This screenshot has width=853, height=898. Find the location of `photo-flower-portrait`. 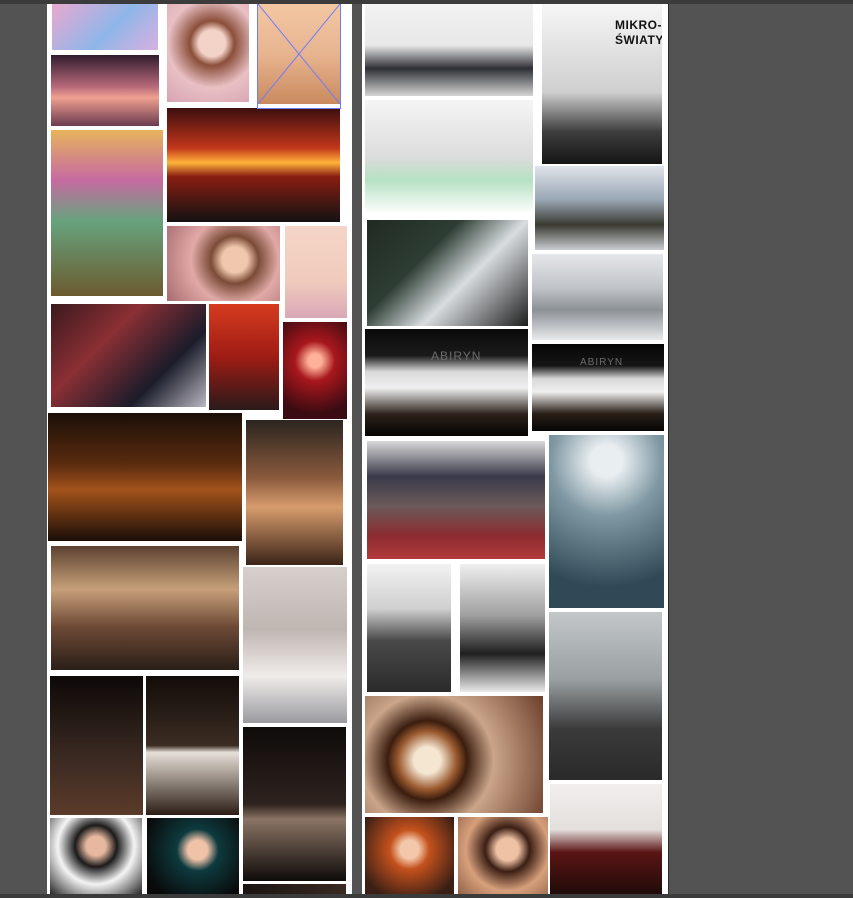

photo-flower-portrait is located at coordinates (223, 263).